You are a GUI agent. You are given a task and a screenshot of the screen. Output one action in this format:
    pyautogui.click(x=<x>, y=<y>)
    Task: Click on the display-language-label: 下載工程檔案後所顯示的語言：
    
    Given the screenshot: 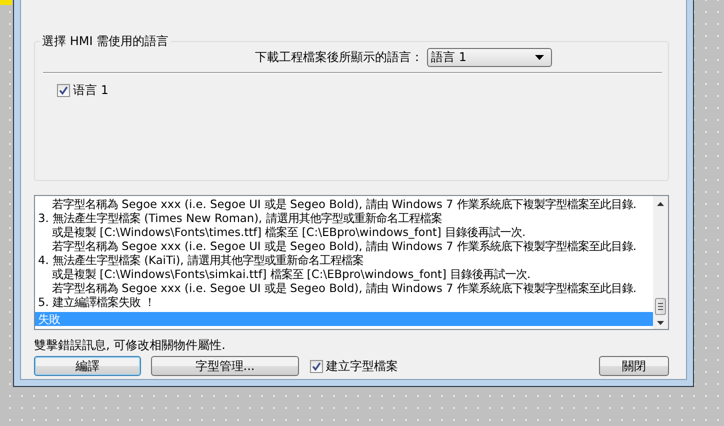 What is the action you would take?
    pyautogui.click(x=339, y=57)
    